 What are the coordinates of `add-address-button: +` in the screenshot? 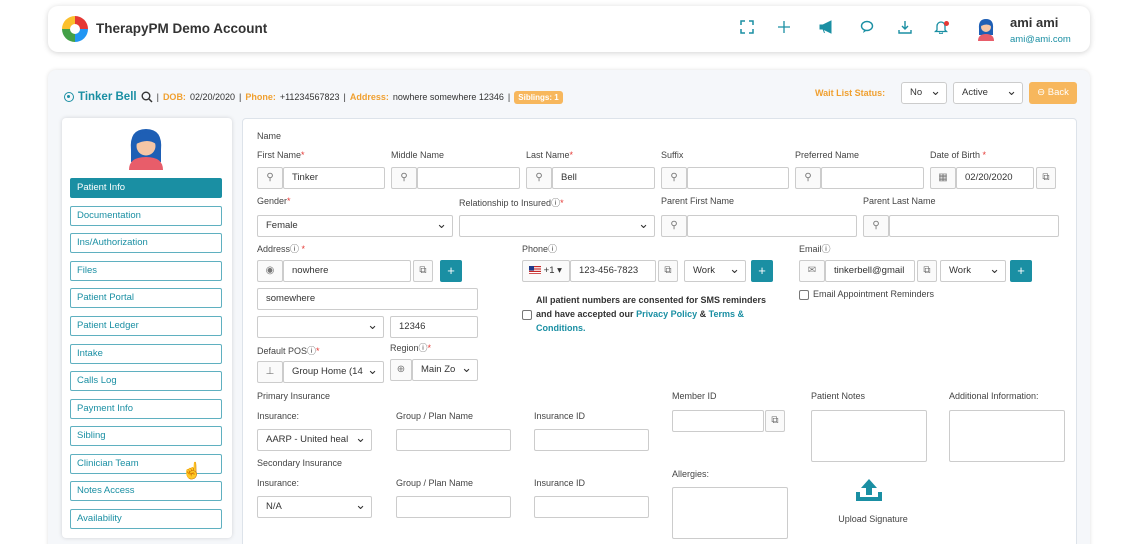 It's located at (451, 271).